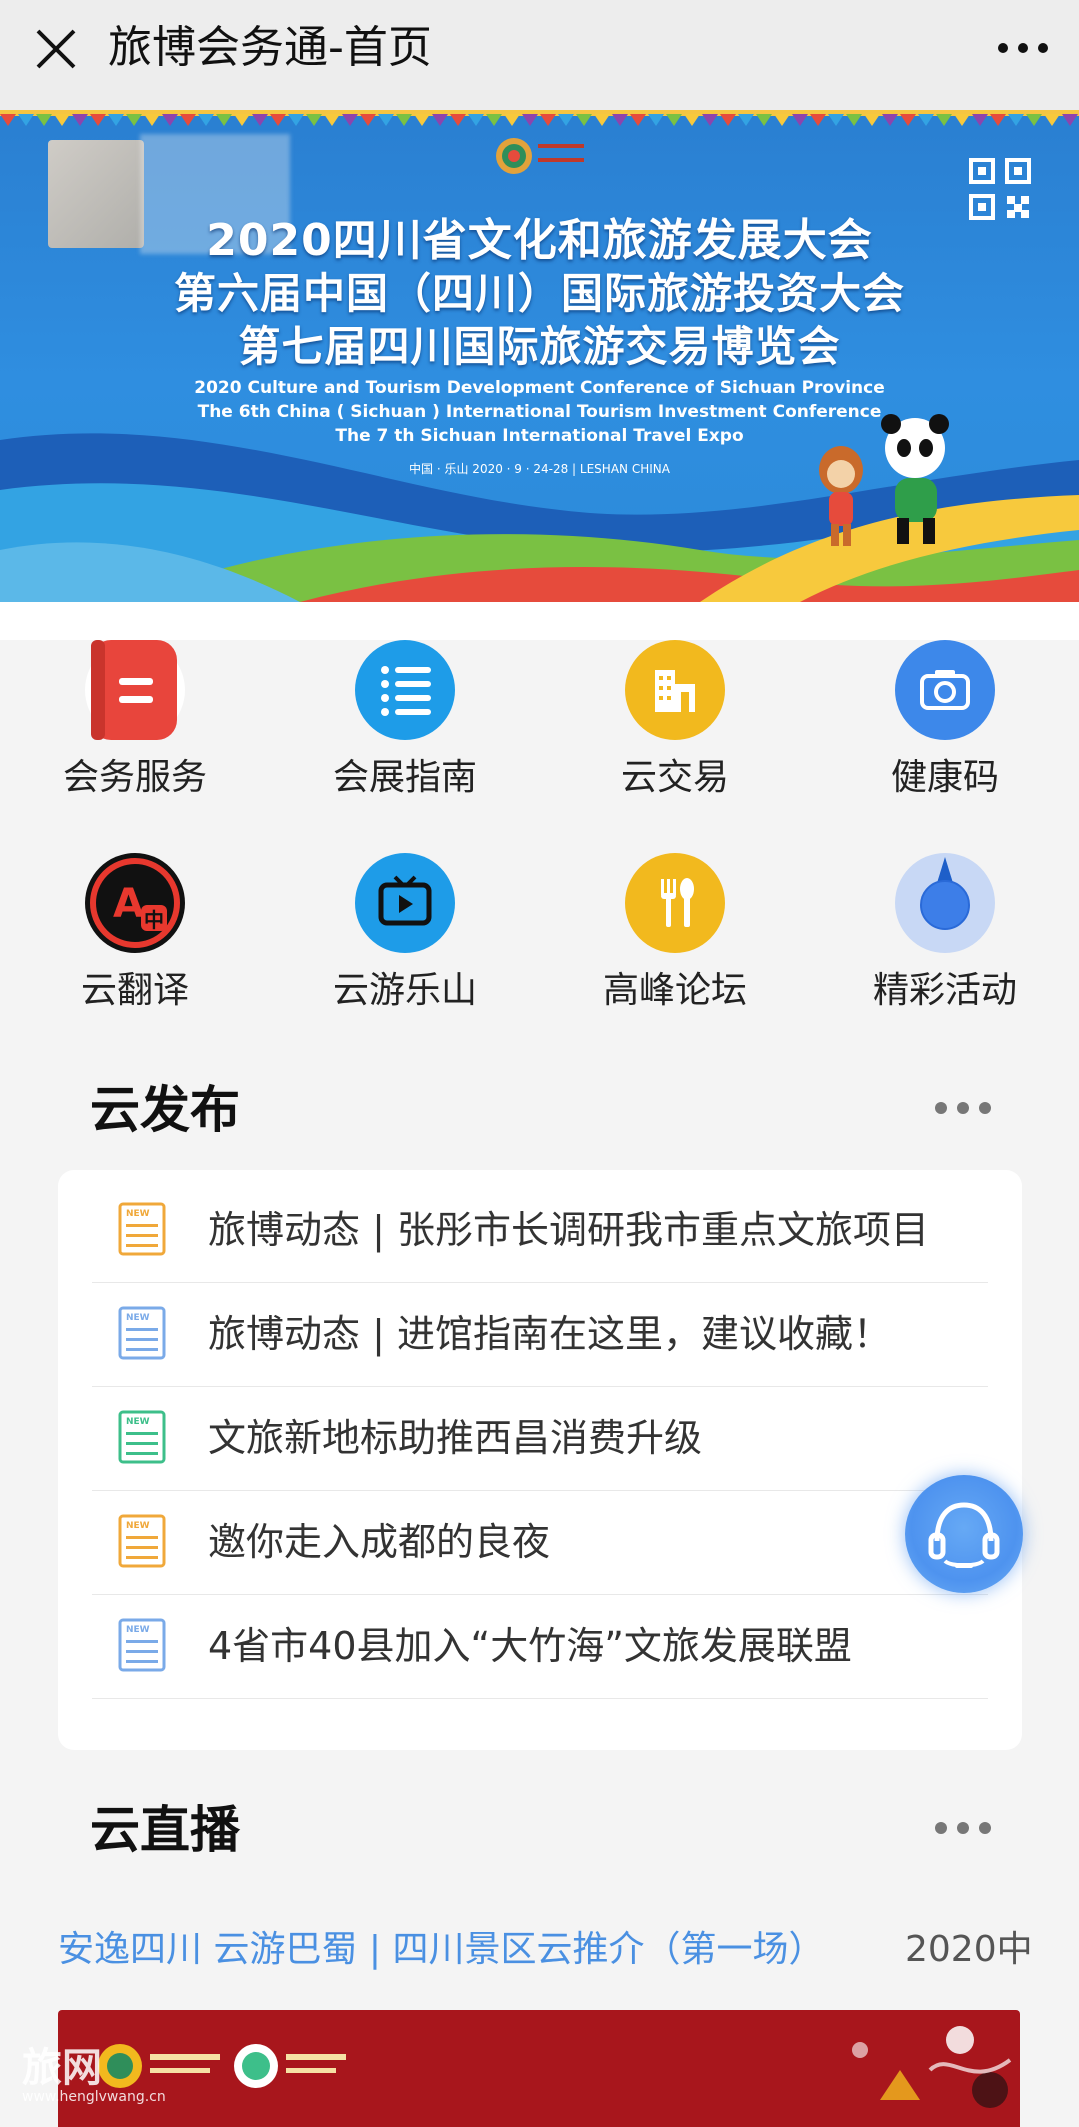 This screenshot has width=1079, height=2127. Describe the element at coordinates (530, 1646) in the screenshot. I see `news-title: 4省市40县加入“大竹海”文旅发展联盟` at that location.